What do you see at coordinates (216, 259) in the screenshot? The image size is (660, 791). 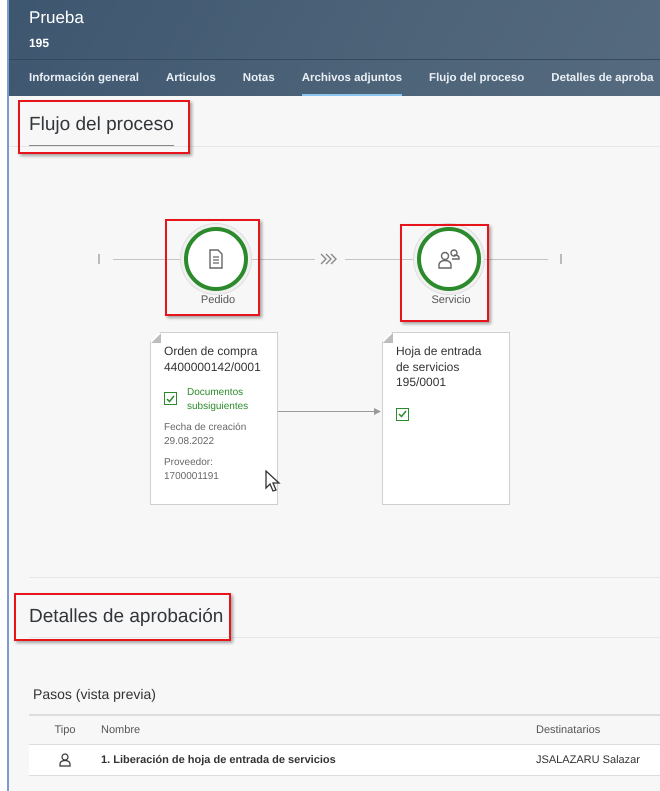 I see `document-icon` at bounding box center [216, 259].